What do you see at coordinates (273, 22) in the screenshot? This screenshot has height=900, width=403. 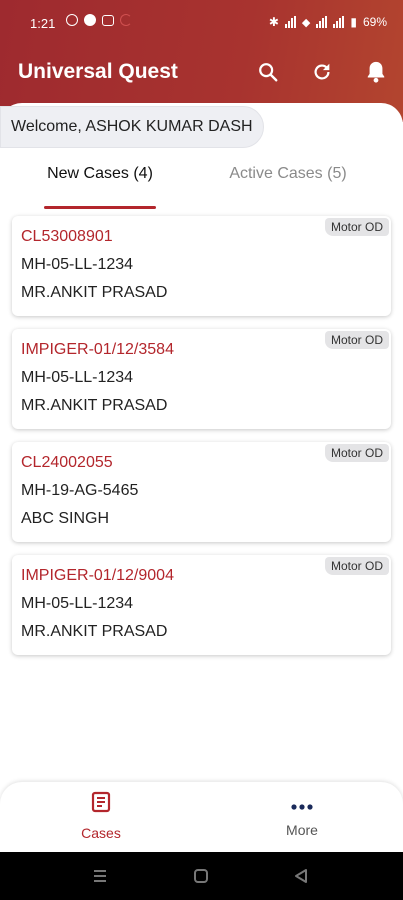 I see `bluetooth-icon: ✱` at bounding box center [273, 22].